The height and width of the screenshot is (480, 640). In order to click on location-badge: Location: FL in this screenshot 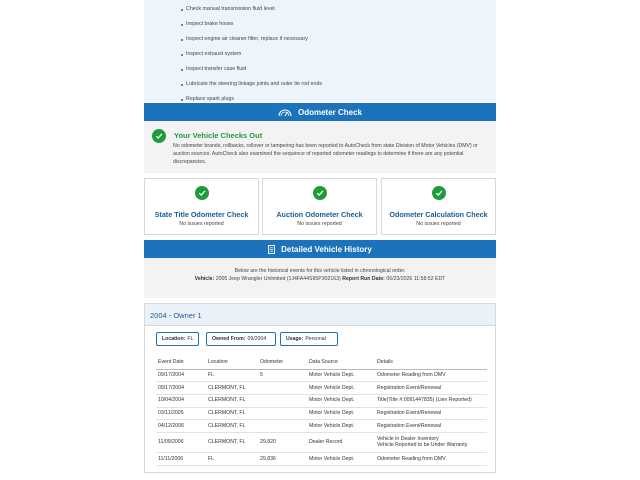, I will do `click(177, 339)`.